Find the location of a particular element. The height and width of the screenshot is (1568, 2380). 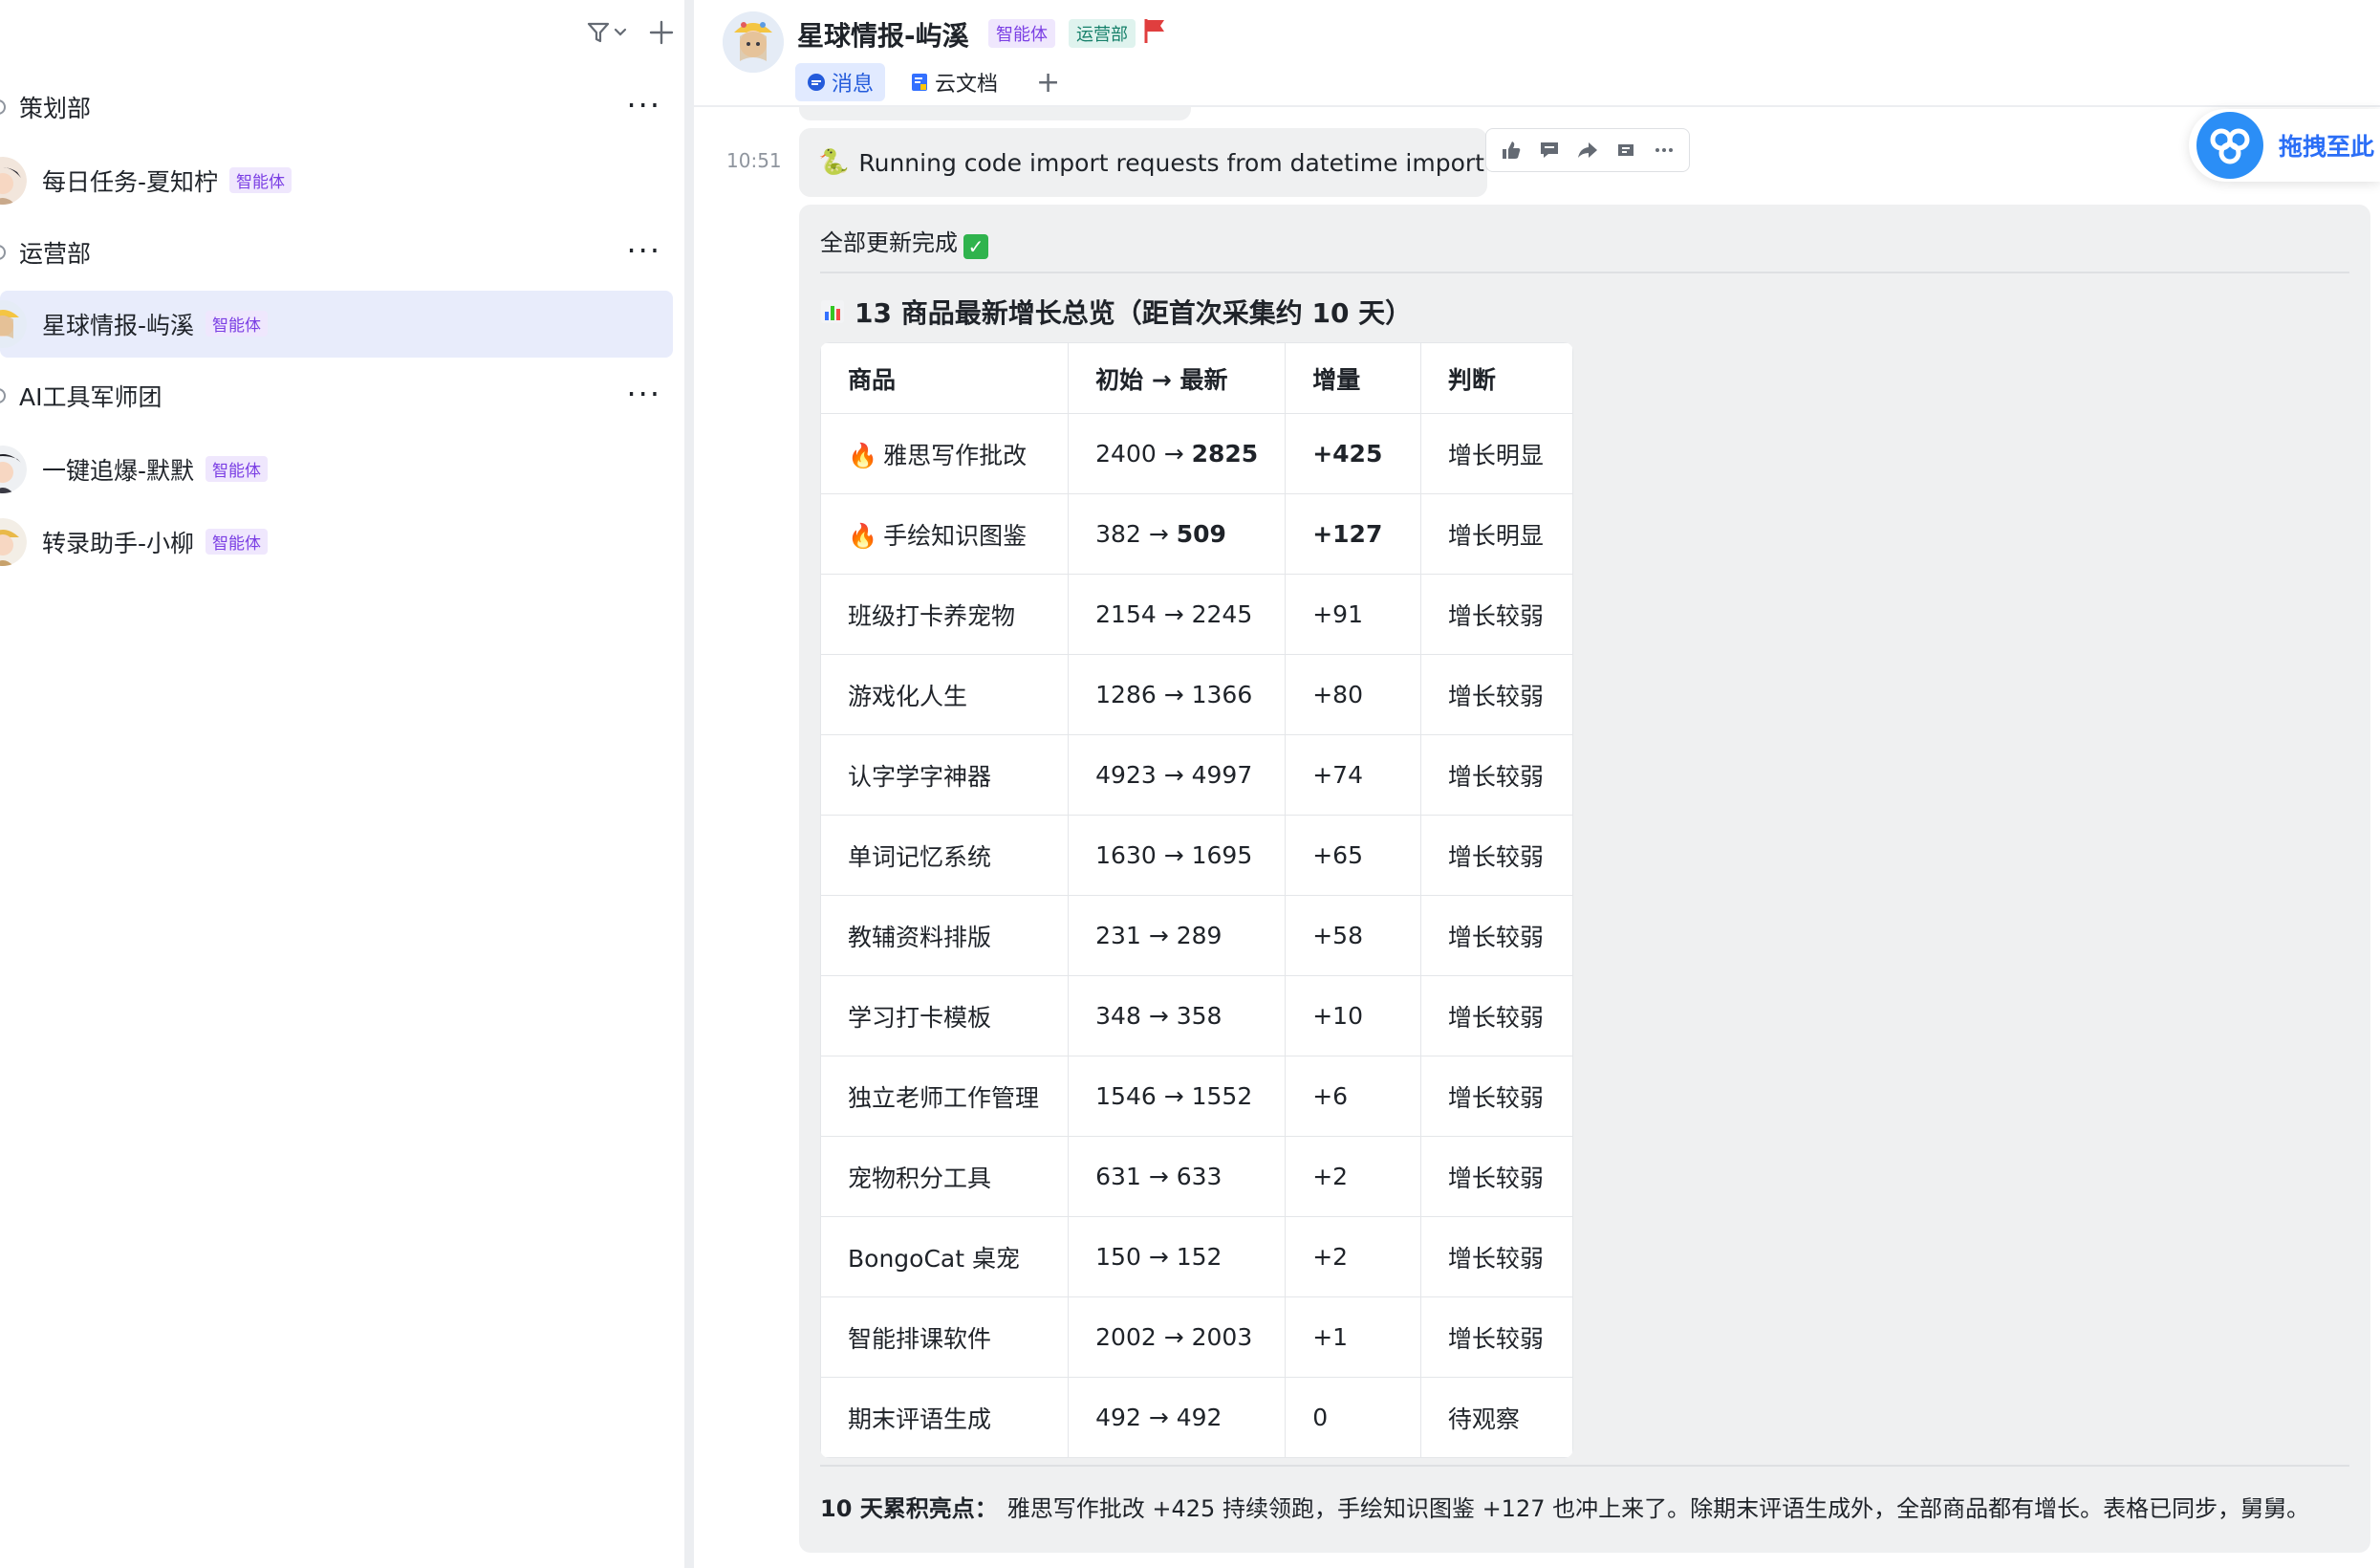

range-cell: 1546 → 1552 is located at coordinates (1178, 1096).